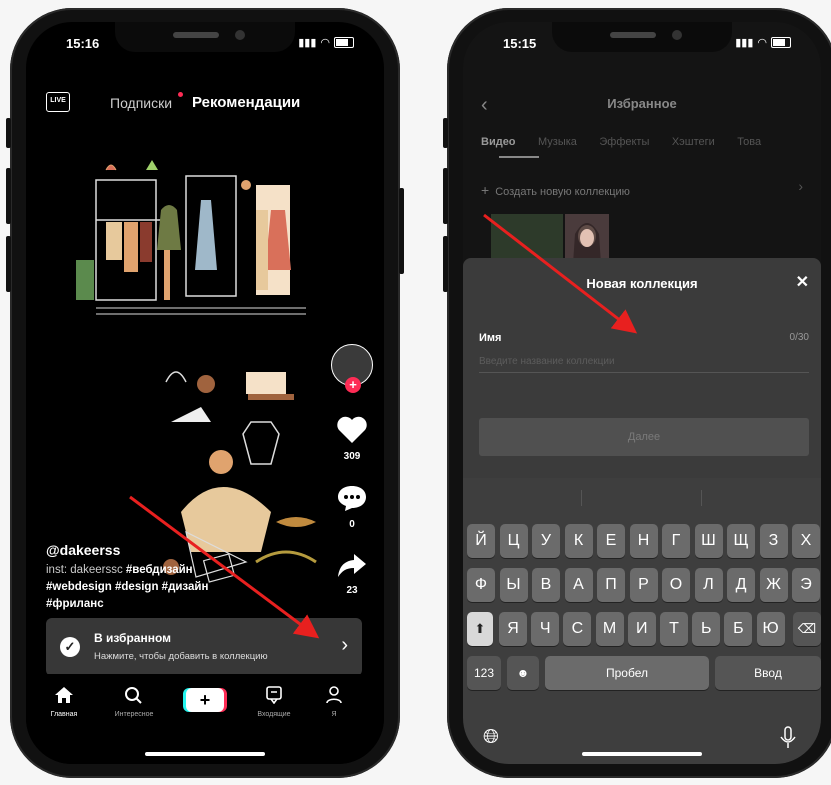 This screenshot has height=785, width=831. Describe the element at coordinates (445, 264) in the screenshot. I see `volume-down-button` at that location.